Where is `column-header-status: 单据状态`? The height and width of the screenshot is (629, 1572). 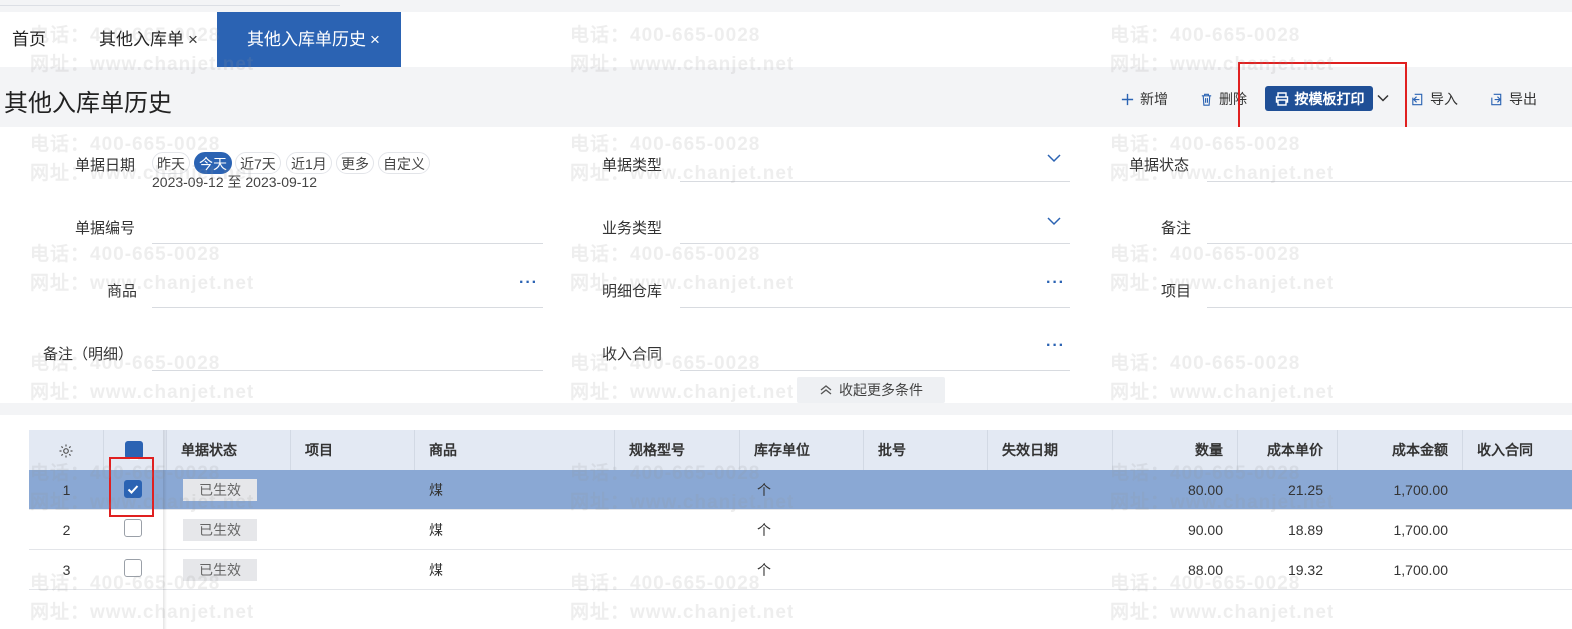 column-header-status: 单据状态 is located at coordinates (229, 450).